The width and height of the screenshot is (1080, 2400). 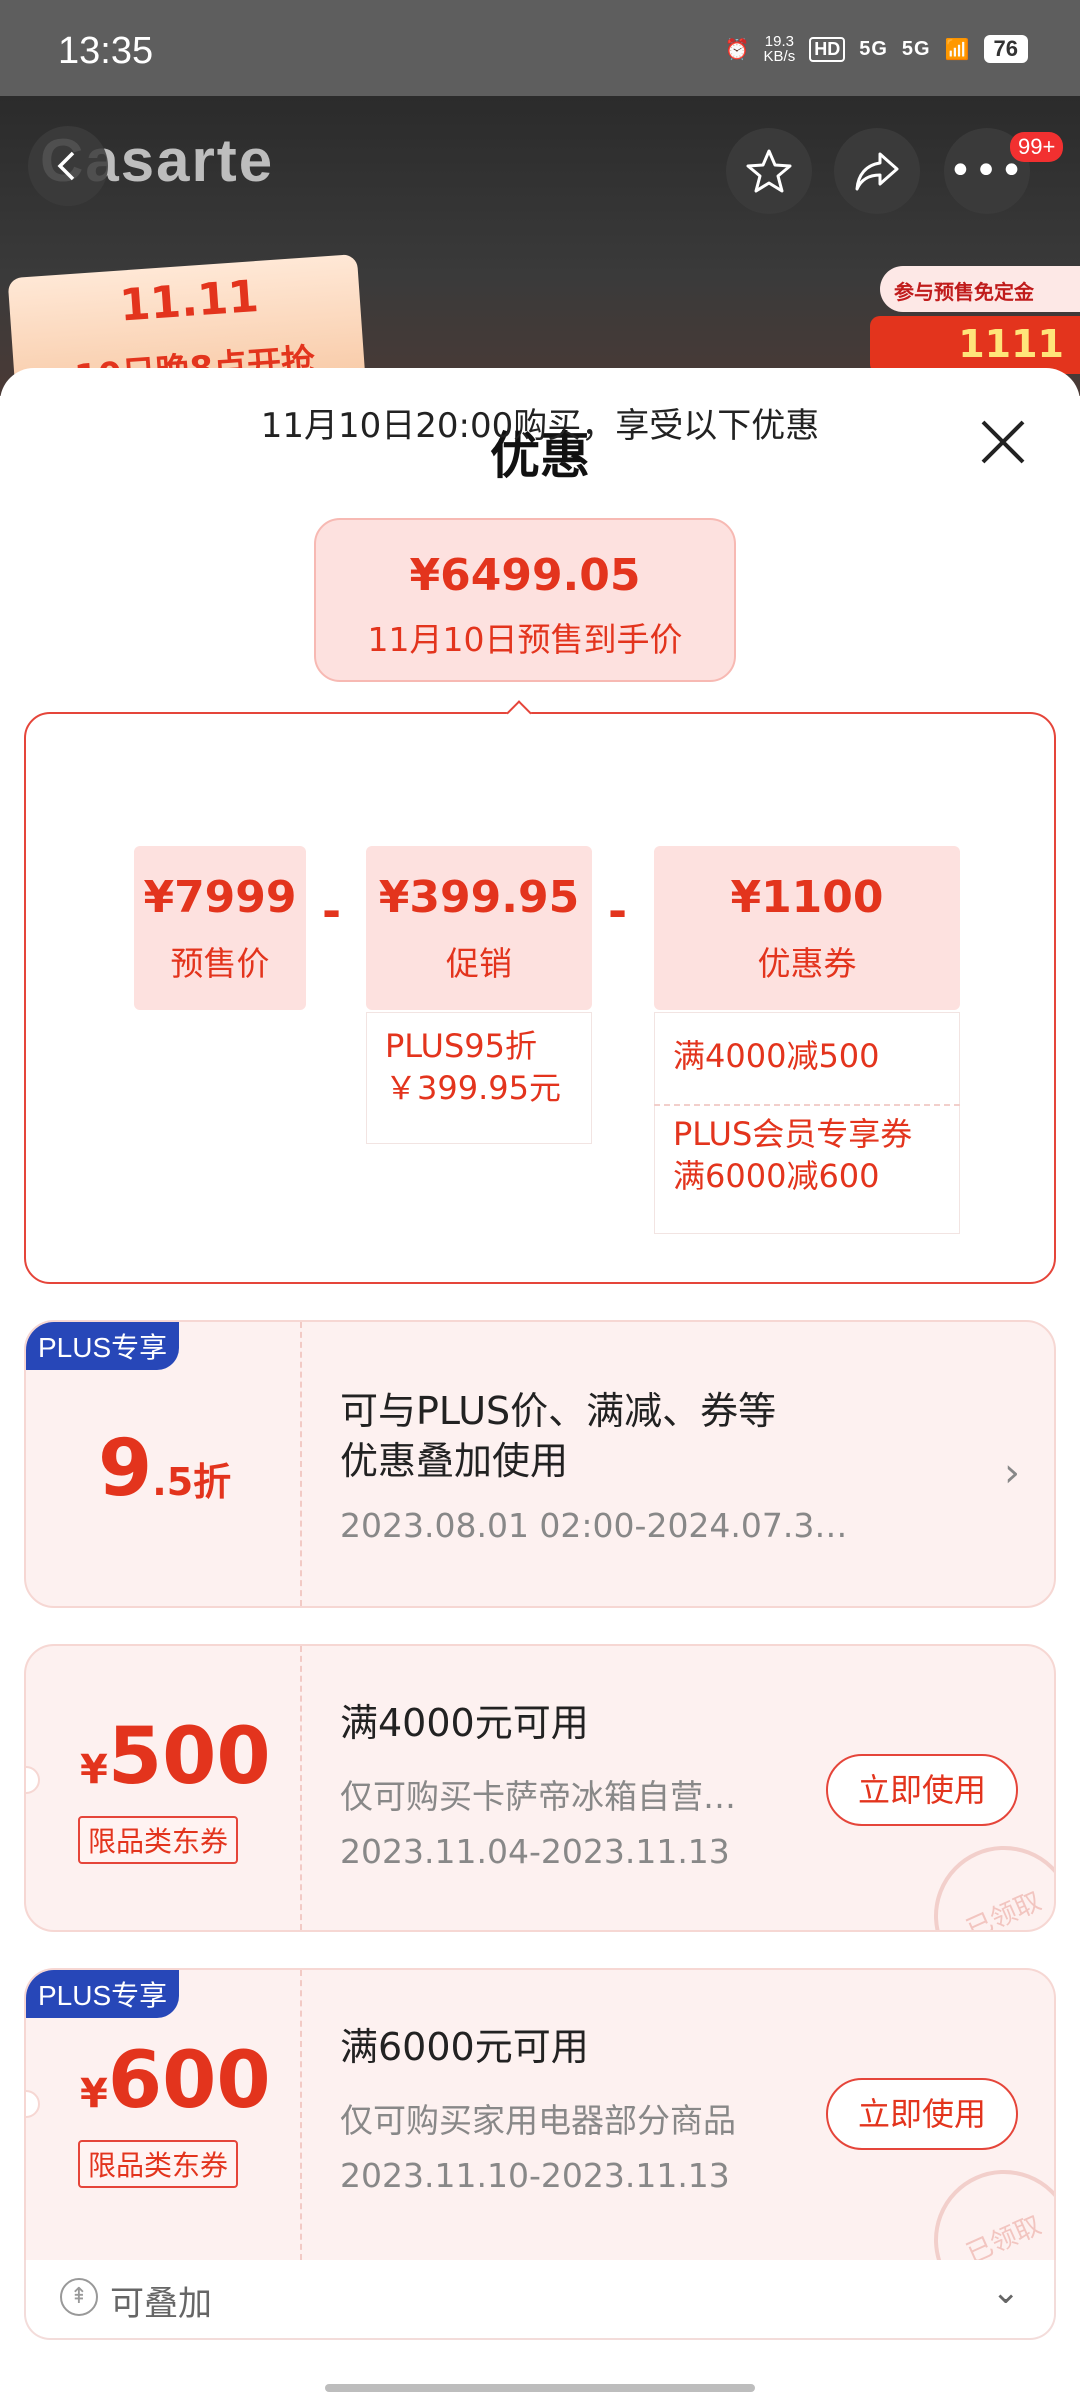 What do you see at coordinates (161, 2304) in the screenshot?
I see `stackable-label: 可叠加` at bounding box center [161, 2304].